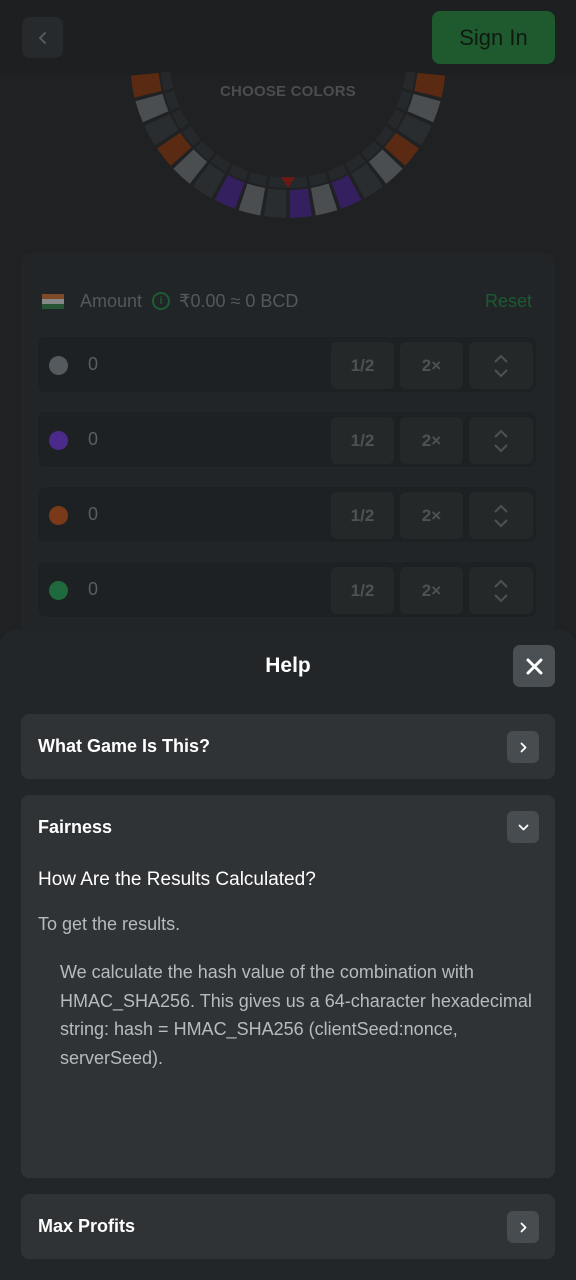 The image size is (576, 1280). What do you see at coordinates (161, 301) in the screenshot?
I see `info-icon: i` at bounding box center [161, 301].